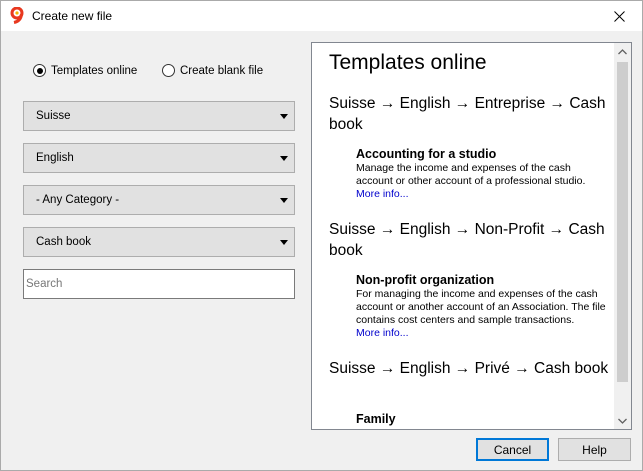  I want to click on category-dropdown: - Any Category -, so click(159, 200).